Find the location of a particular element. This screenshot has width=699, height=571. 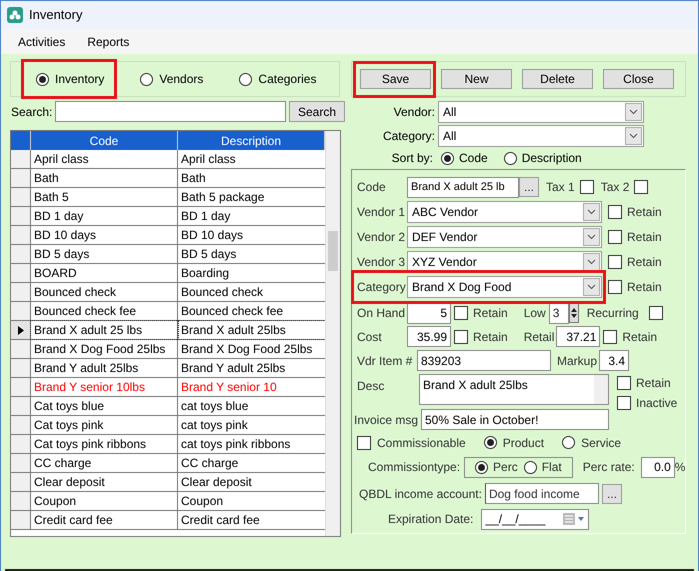

table-row: Clear deposit Clear deposit is located at coordinates (168, 482).